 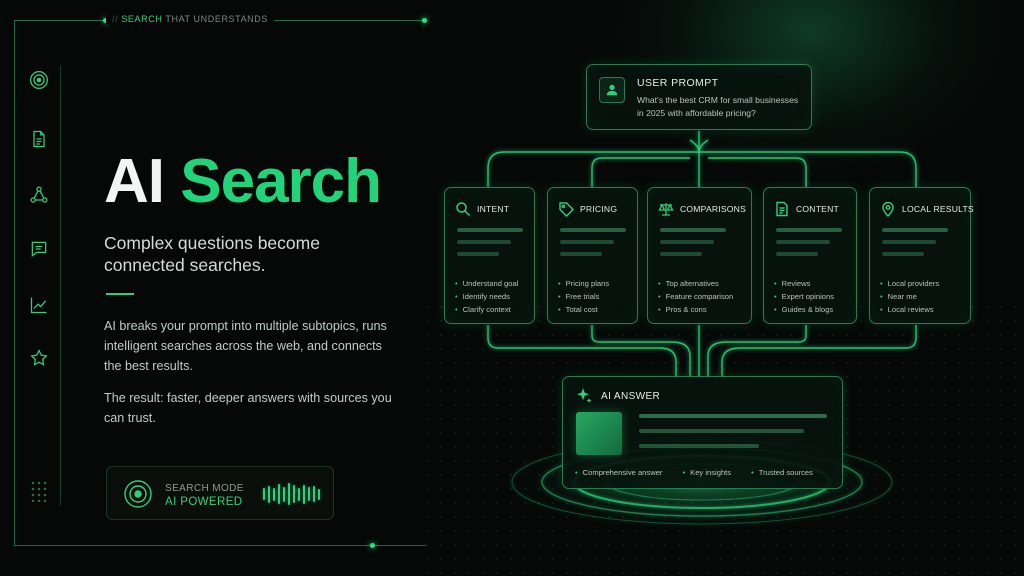 I want to click on list-item: Expert opinions, so click(x=804, y=296).